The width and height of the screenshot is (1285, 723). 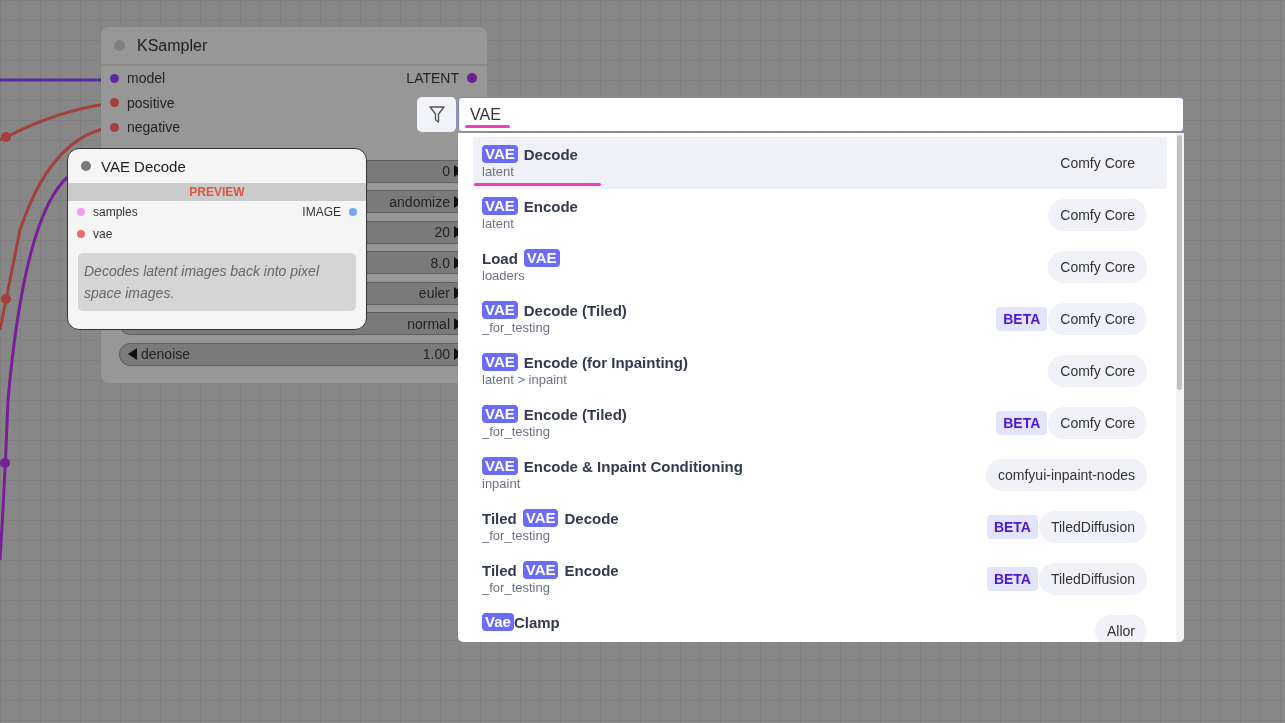 I want to click on result-item: VAE Decode (Tiled) _for_testing BETA Comfy Core, so click(x=820, y=319).